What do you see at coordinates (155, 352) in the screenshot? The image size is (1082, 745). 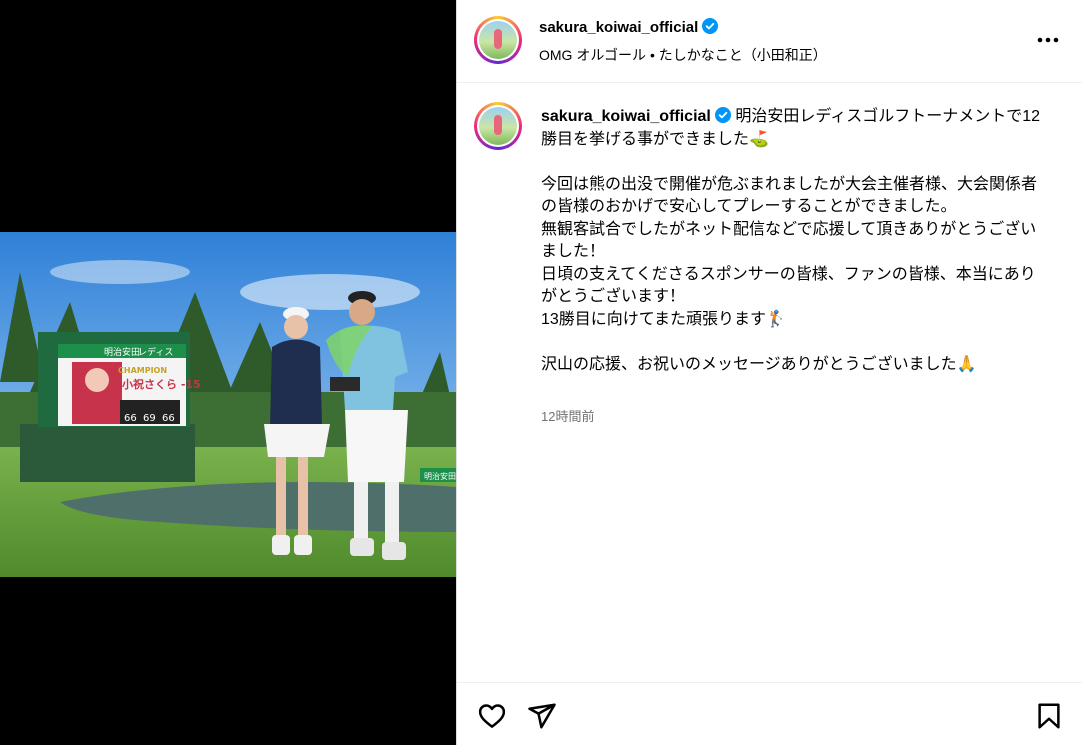 I see `board-event-text: レディス` at bounding box center [155, 352].